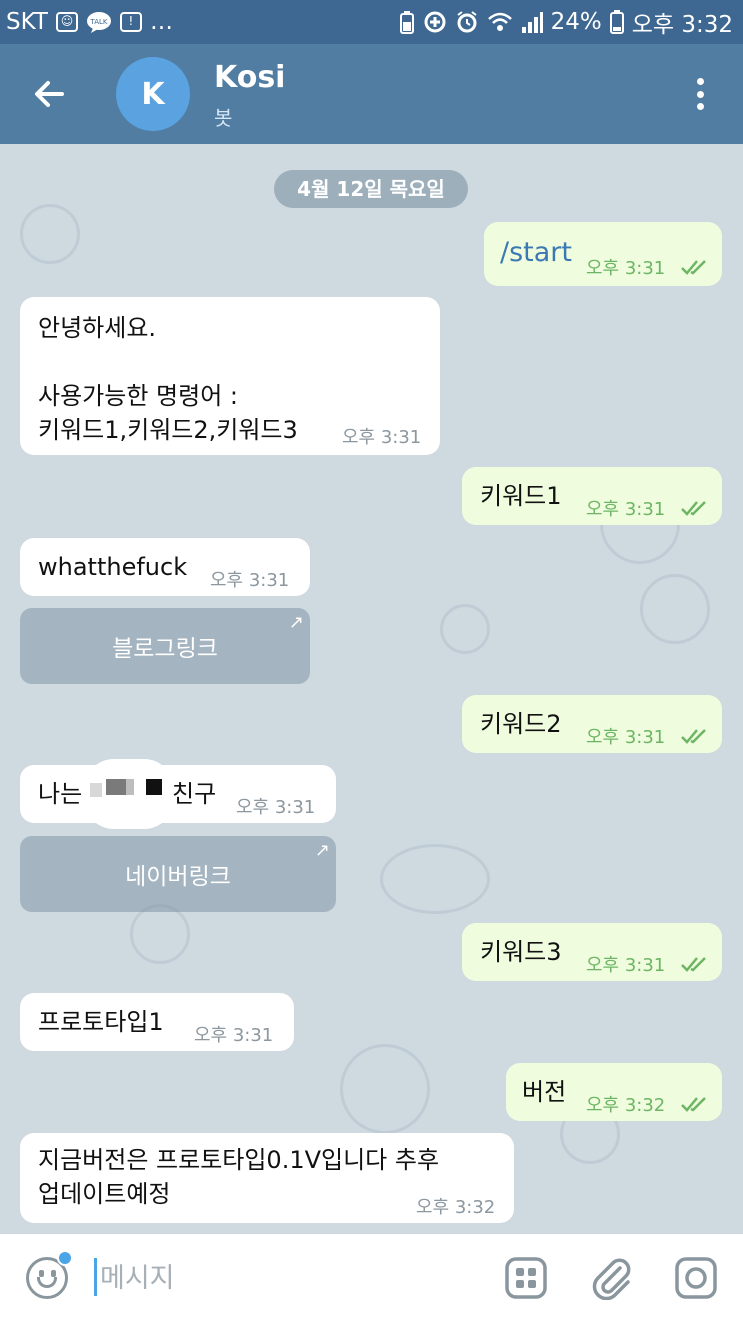  Describe the element at coordinates (521, 496) in the screenshot. I see `message-text: 키워드1` at that location.